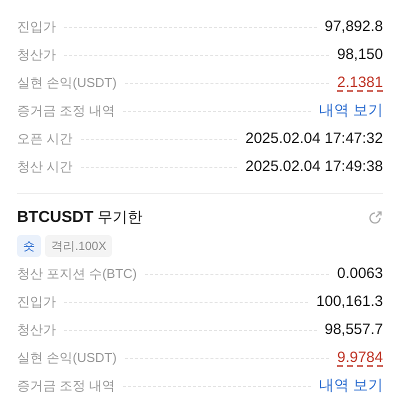 The image size is (400, 400). I want to click on row-value: 0.0063, so click(360, 274).